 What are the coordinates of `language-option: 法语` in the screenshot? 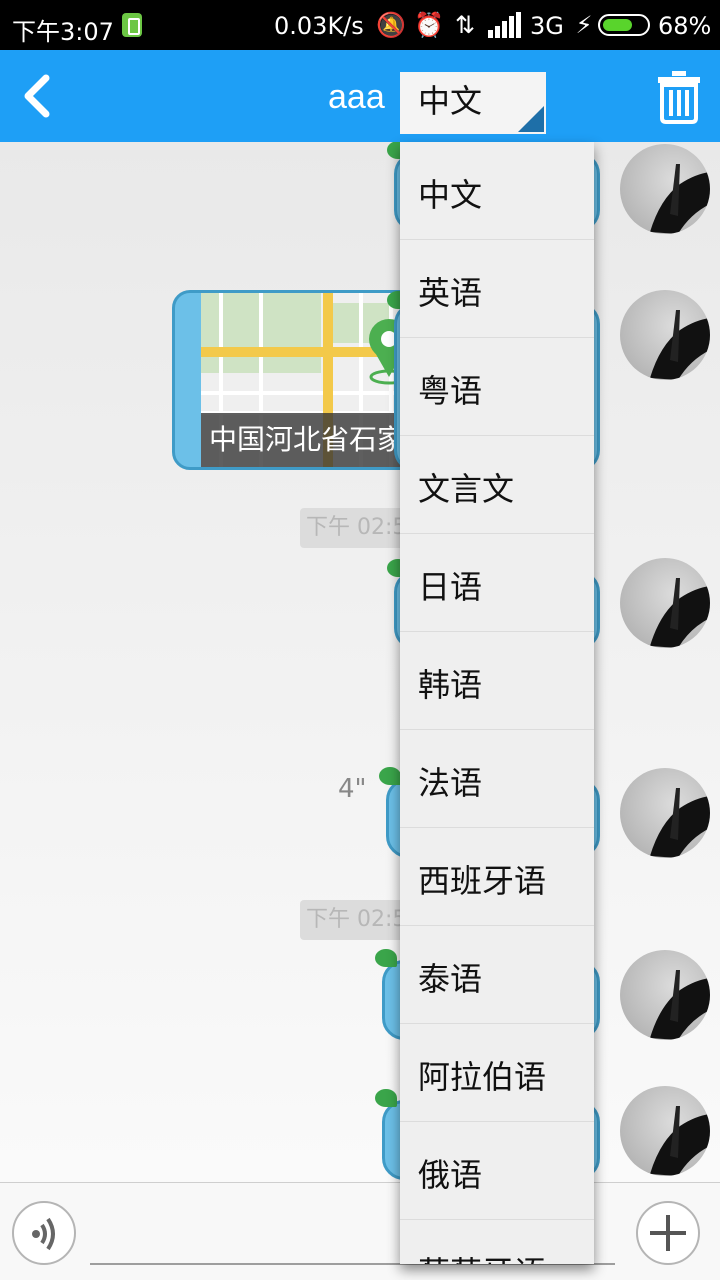 It's located at (497, 779).